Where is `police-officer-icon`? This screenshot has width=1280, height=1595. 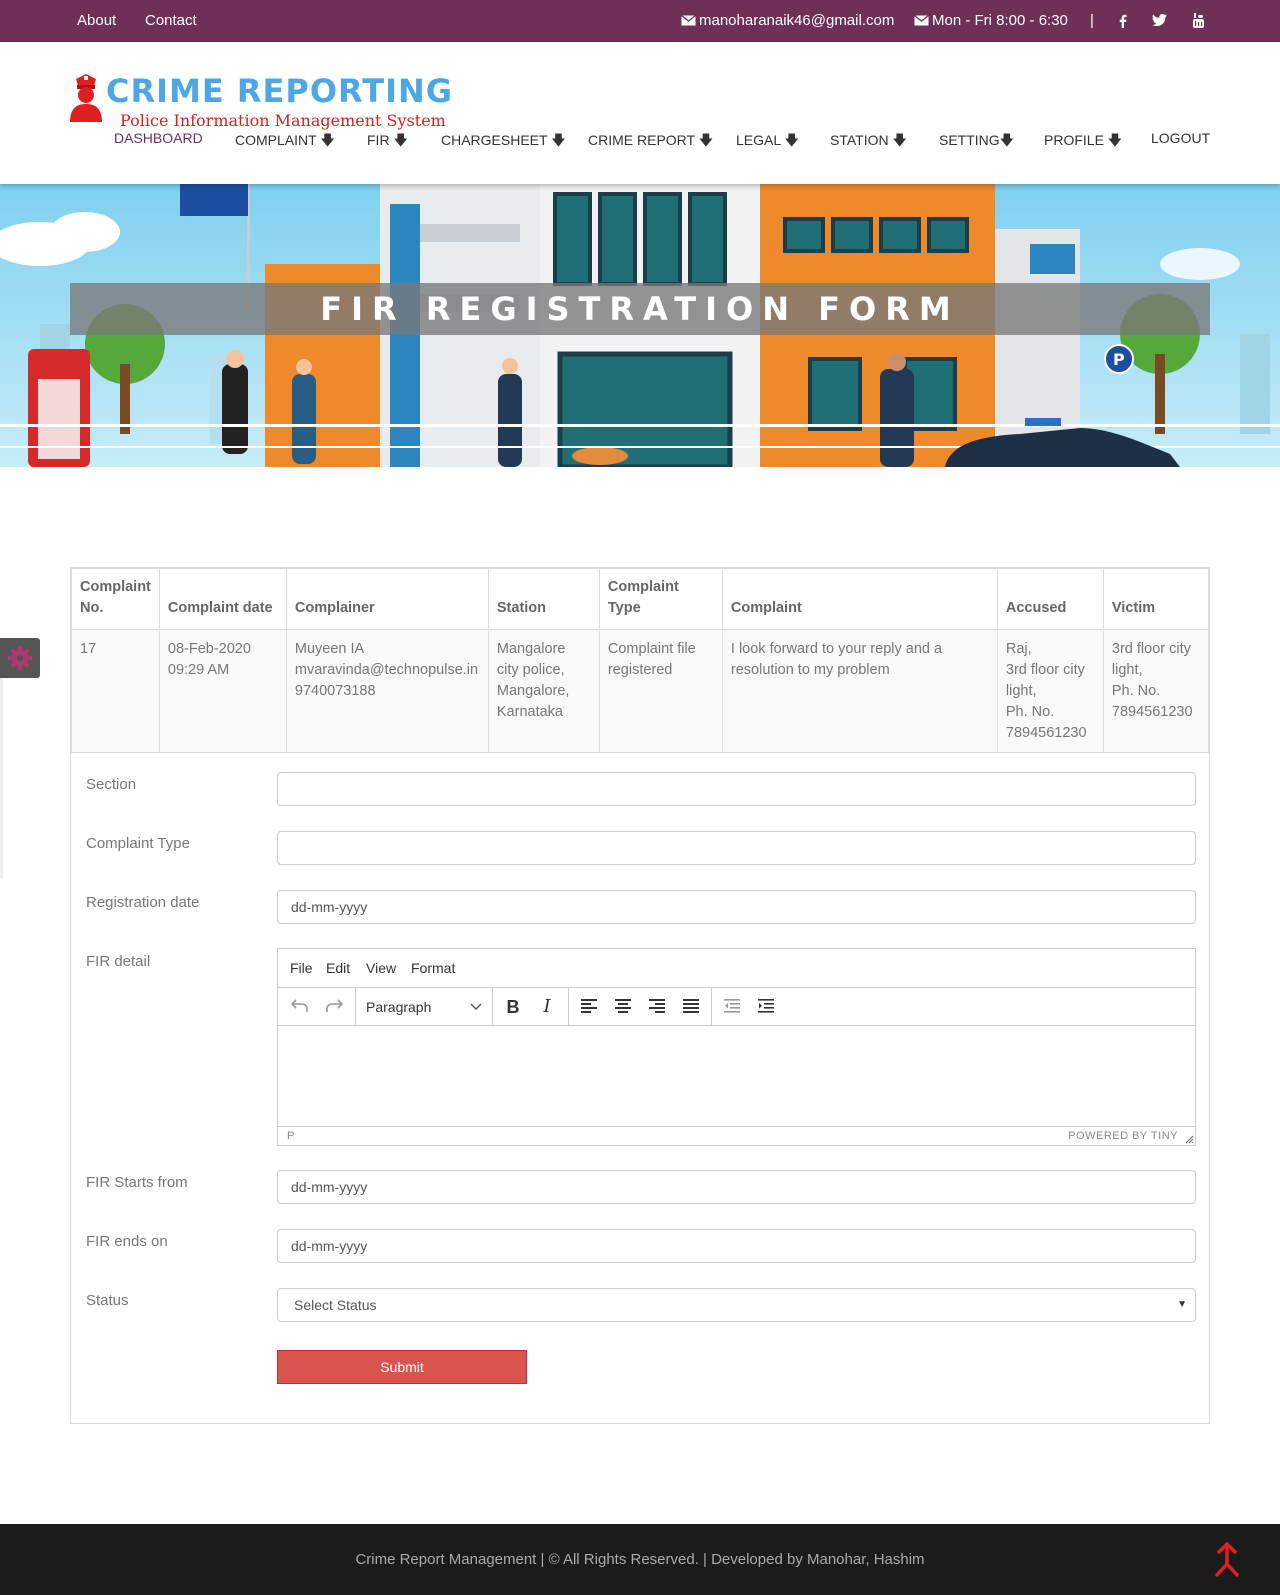 police-officer-icon is located at coordinates (86, 98).